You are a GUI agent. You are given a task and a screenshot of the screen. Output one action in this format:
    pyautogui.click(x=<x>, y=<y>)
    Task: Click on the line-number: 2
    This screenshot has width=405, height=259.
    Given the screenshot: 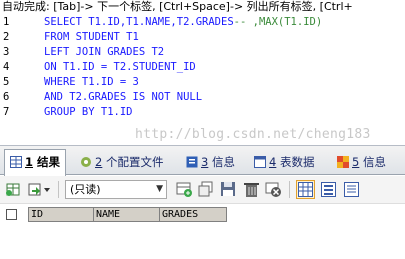 What is the action you would take?
    pyautogui.click(x=6, y=37)
    